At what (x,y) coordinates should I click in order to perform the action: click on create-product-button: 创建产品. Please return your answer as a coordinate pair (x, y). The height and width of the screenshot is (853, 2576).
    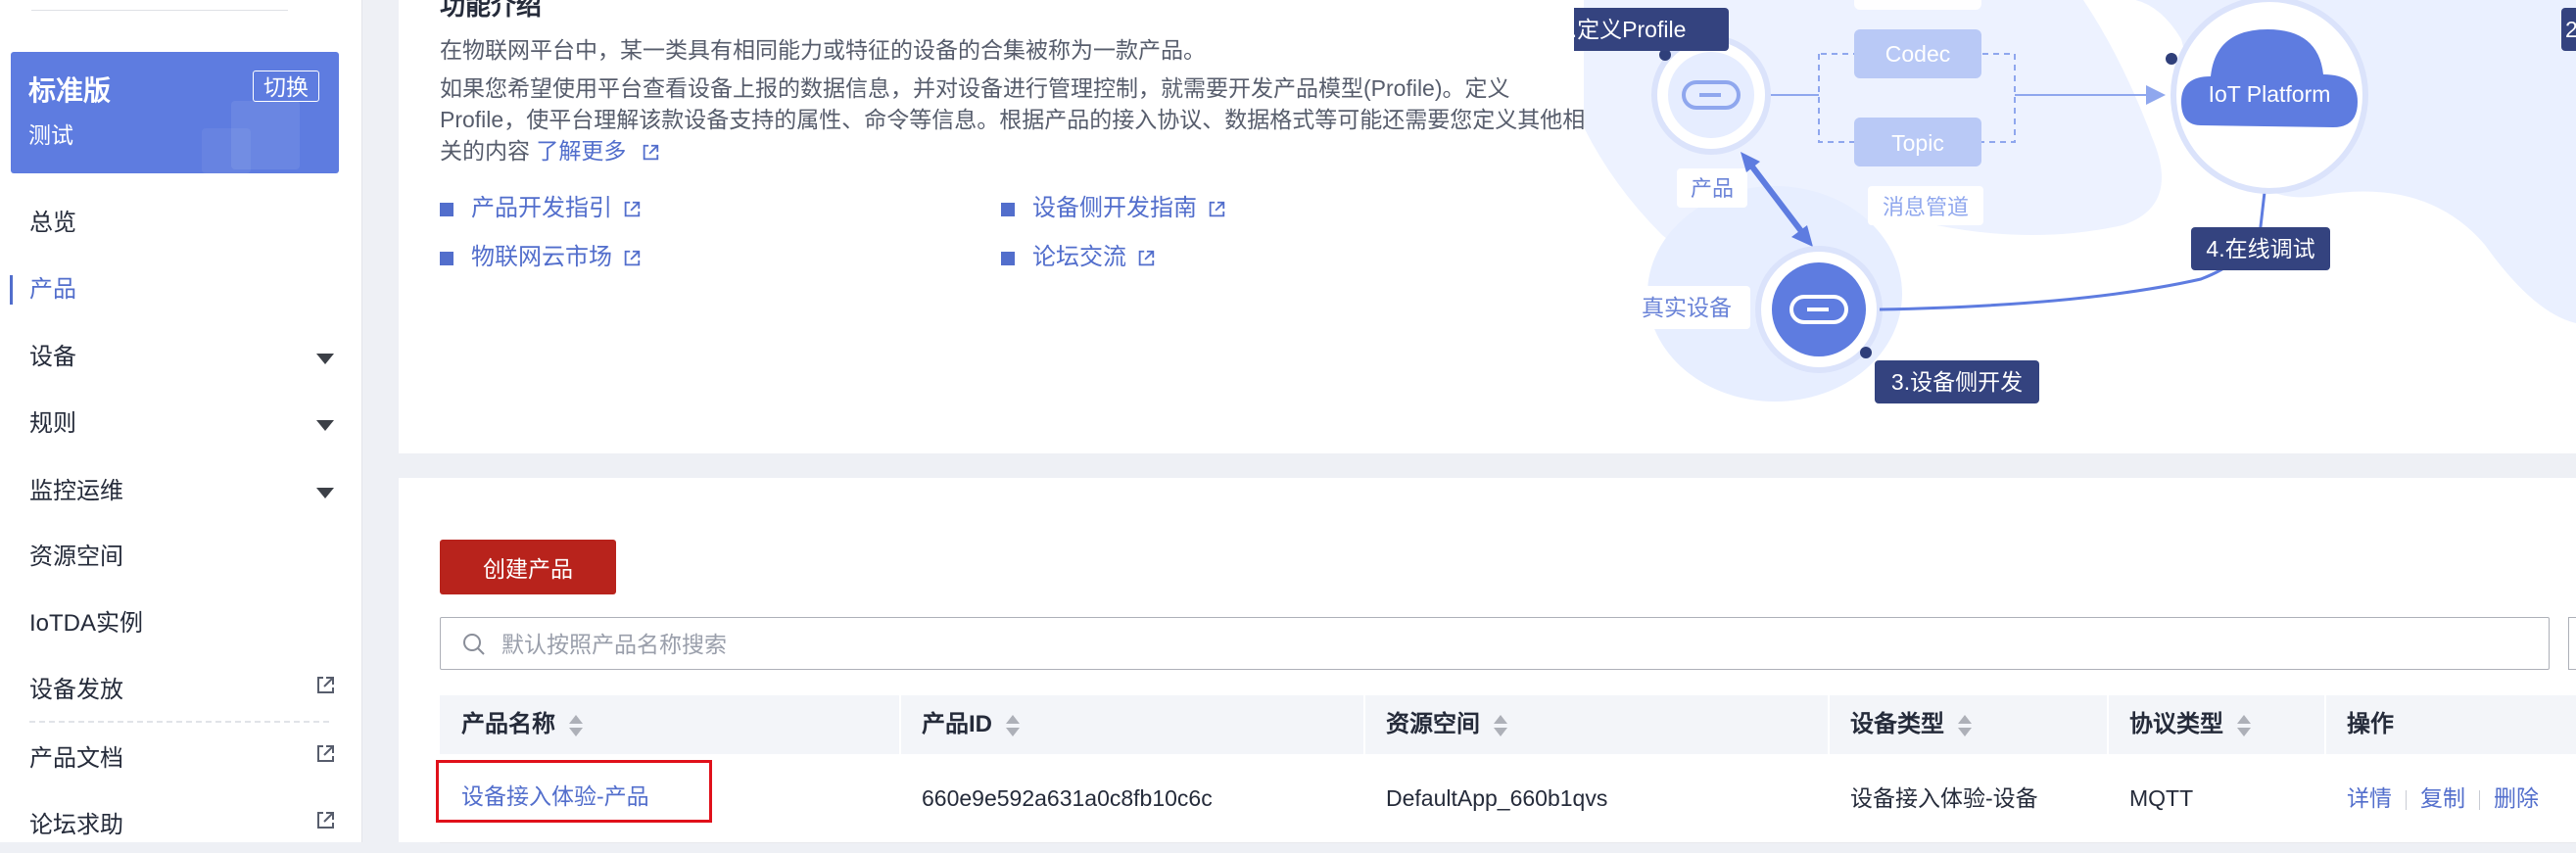
    Looking at the image, I should click on (528, 567).